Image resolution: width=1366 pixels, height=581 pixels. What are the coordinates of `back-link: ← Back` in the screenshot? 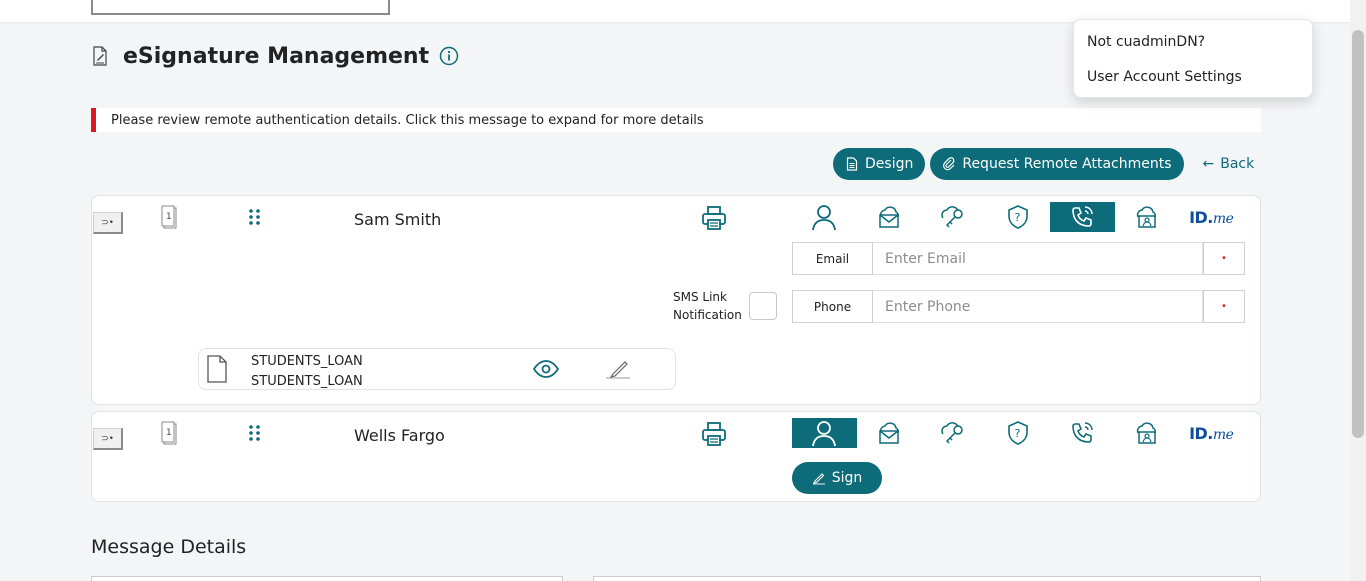 It's located at (1229, 164).